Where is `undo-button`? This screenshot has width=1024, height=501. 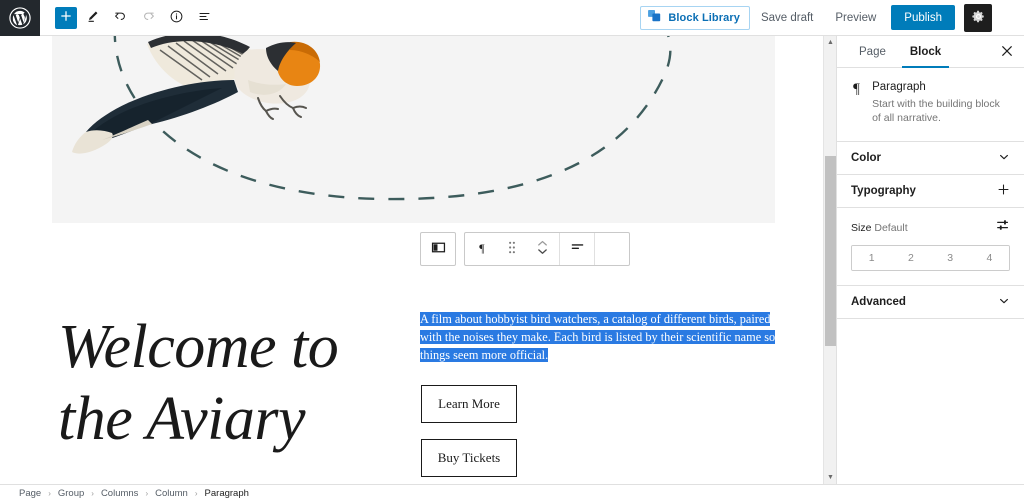
undo-button is located at coordinates (120, 18).